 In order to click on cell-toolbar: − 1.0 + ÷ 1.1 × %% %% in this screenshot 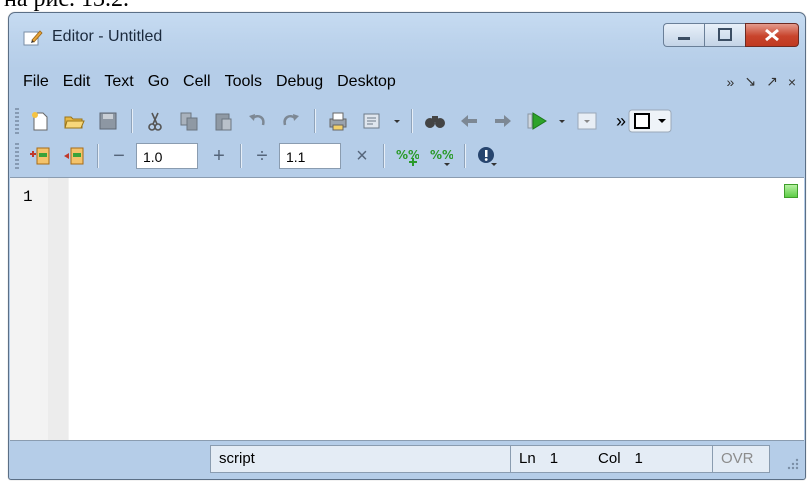, I will do `click(407, 156)`.